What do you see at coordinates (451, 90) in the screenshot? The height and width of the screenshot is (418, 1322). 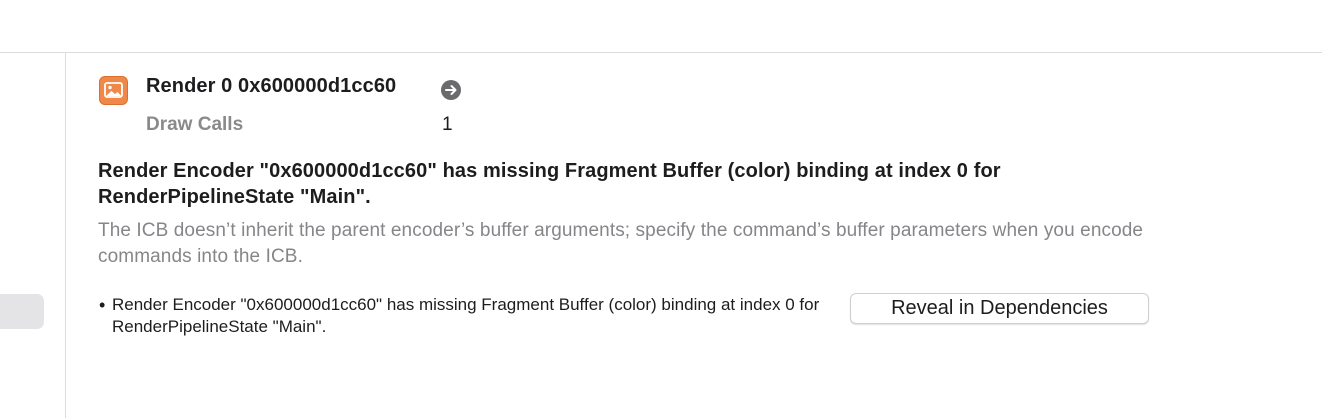 I see `arrow-right-circle-icon` at bounding box center [451, 90].